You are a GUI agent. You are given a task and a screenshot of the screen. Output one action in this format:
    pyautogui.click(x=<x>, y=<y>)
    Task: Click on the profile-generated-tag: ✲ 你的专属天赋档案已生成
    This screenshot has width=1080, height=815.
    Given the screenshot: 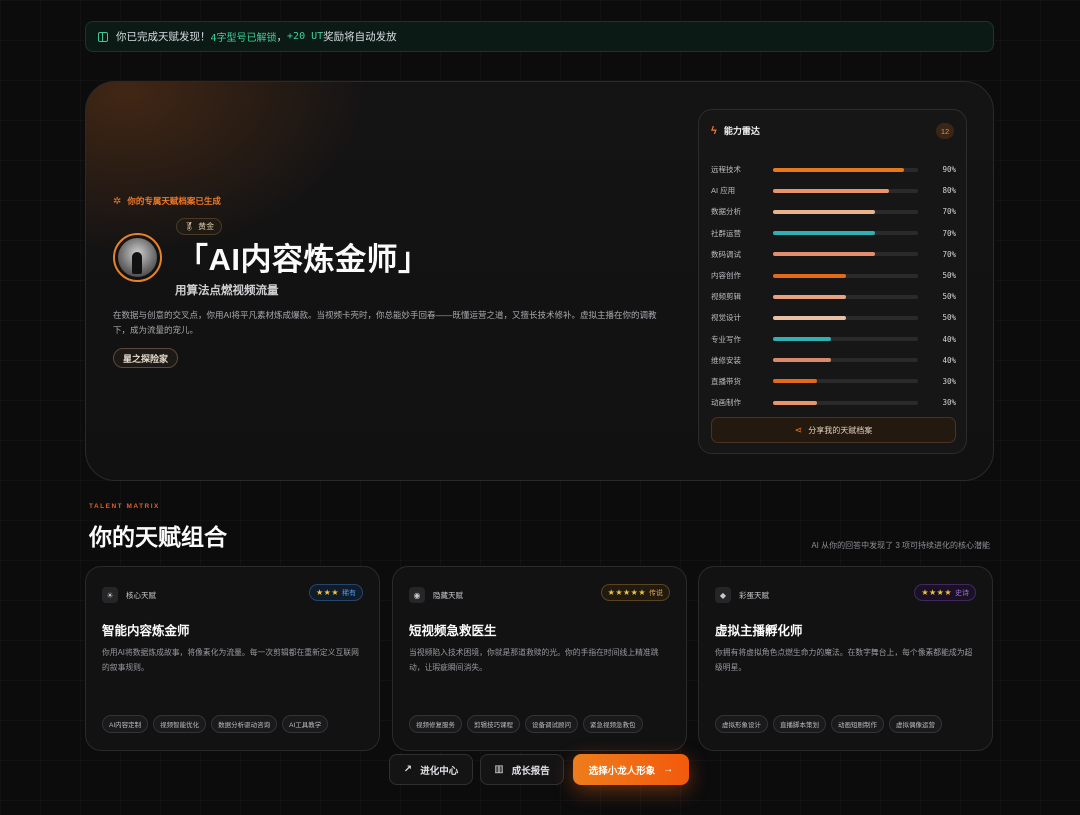 What is the action you would take?
    pyautogui.click(x=167, y=201)
    